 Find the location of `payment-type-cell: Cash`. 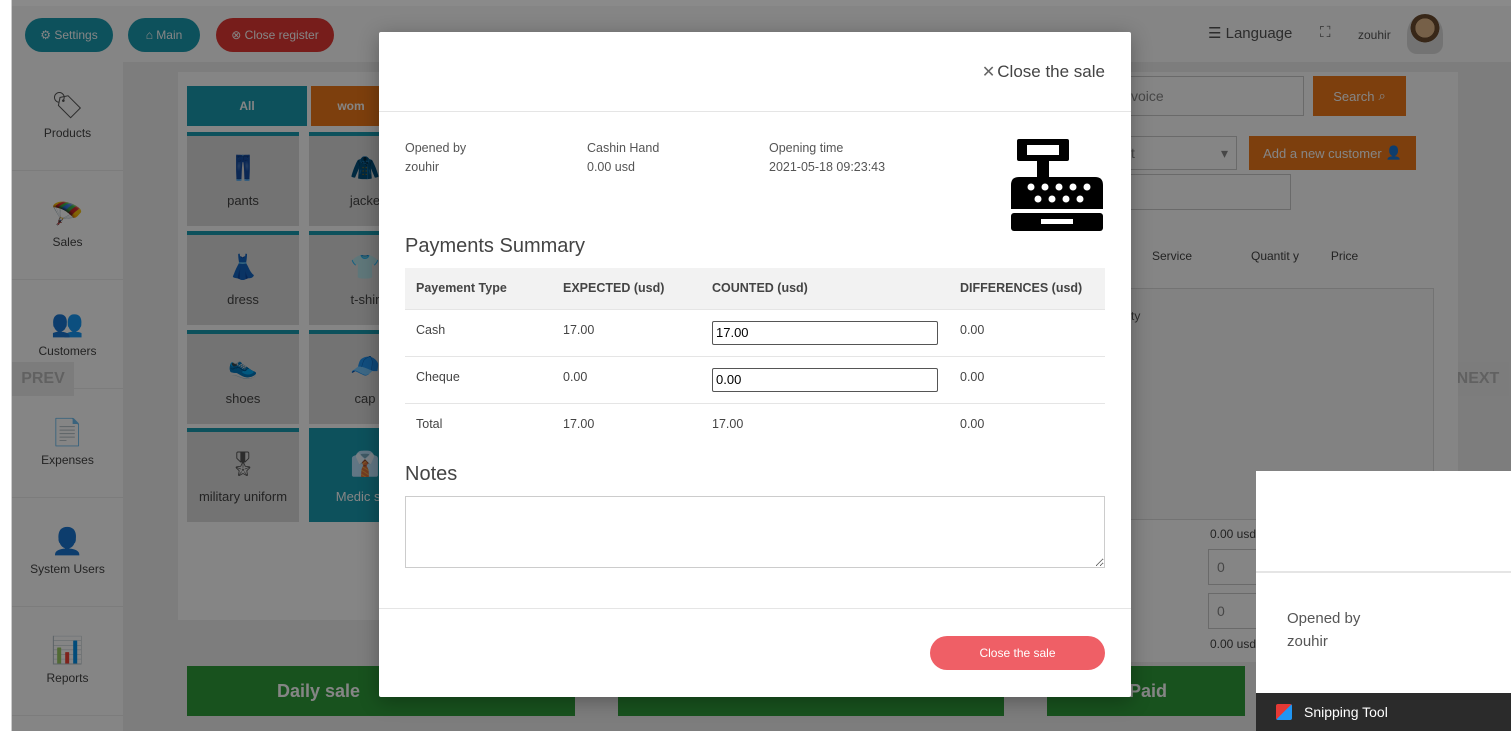

payment-type-cell: Cash is located at coordinates (478, 332).